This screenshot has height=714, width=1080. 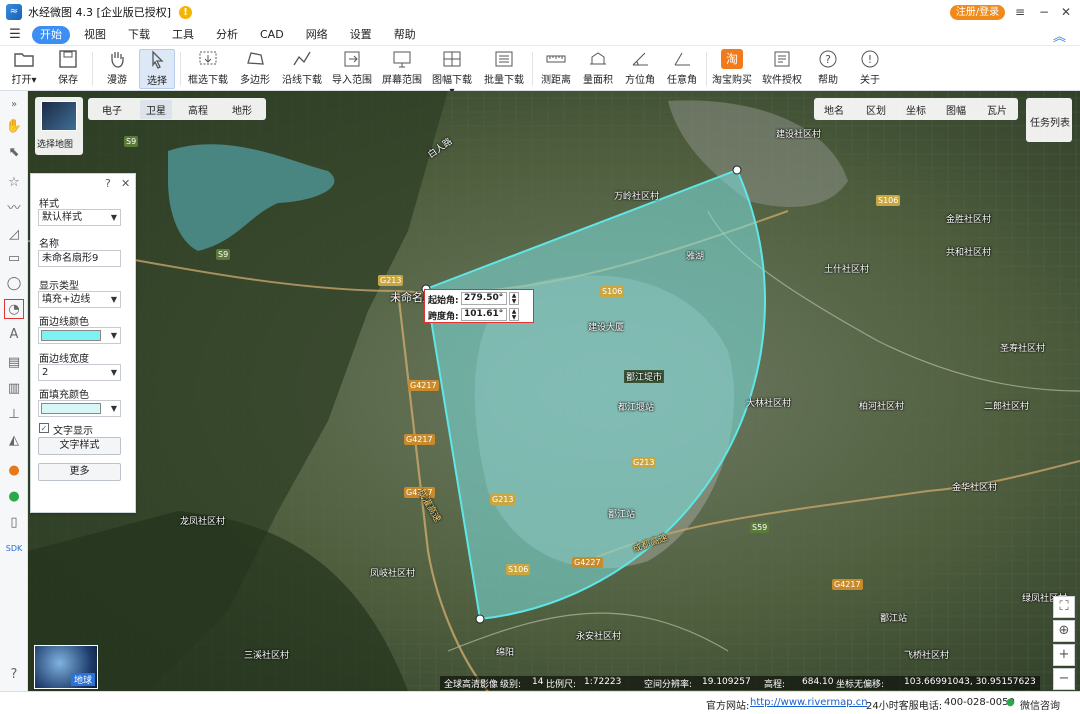 What do you see at coordinates (59, 286) in the screenshot?
I see `display-type-label: 显示类型` at bounding box center [59, 286].